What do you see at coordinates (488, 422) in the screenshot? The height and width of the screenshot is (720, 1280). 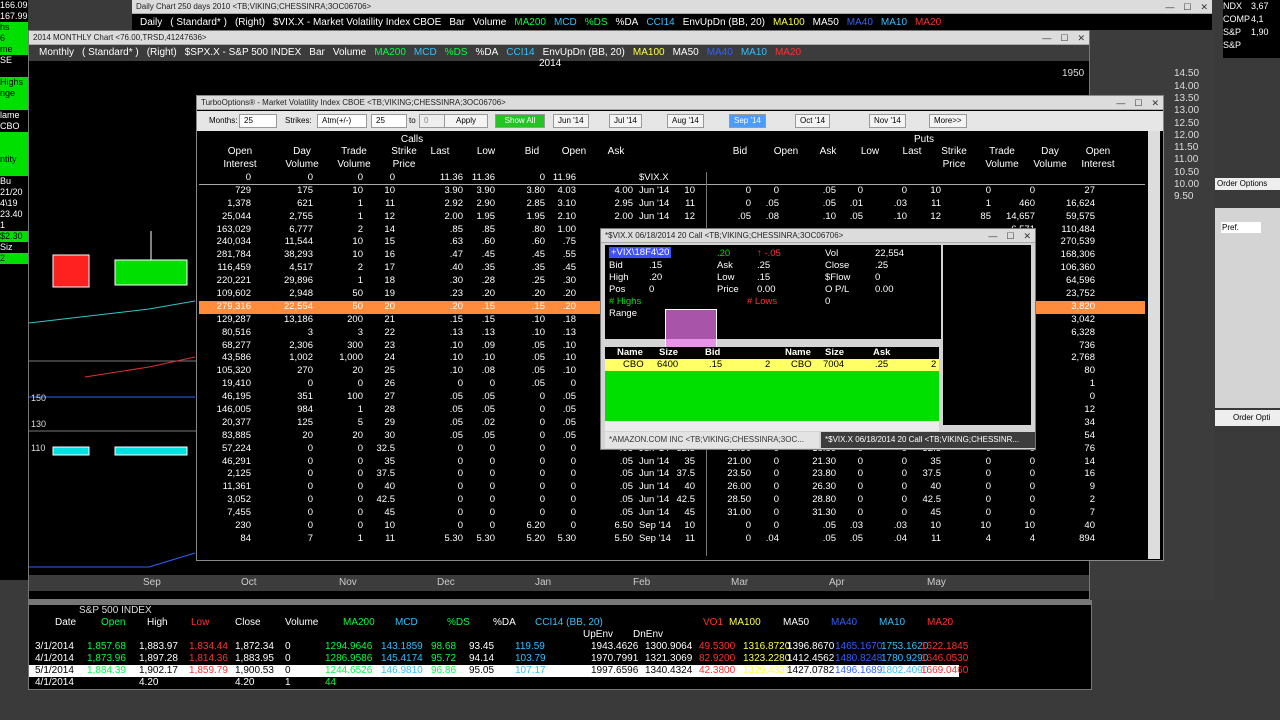 I see `table-cell: .02` at bounding box center [488, 422].